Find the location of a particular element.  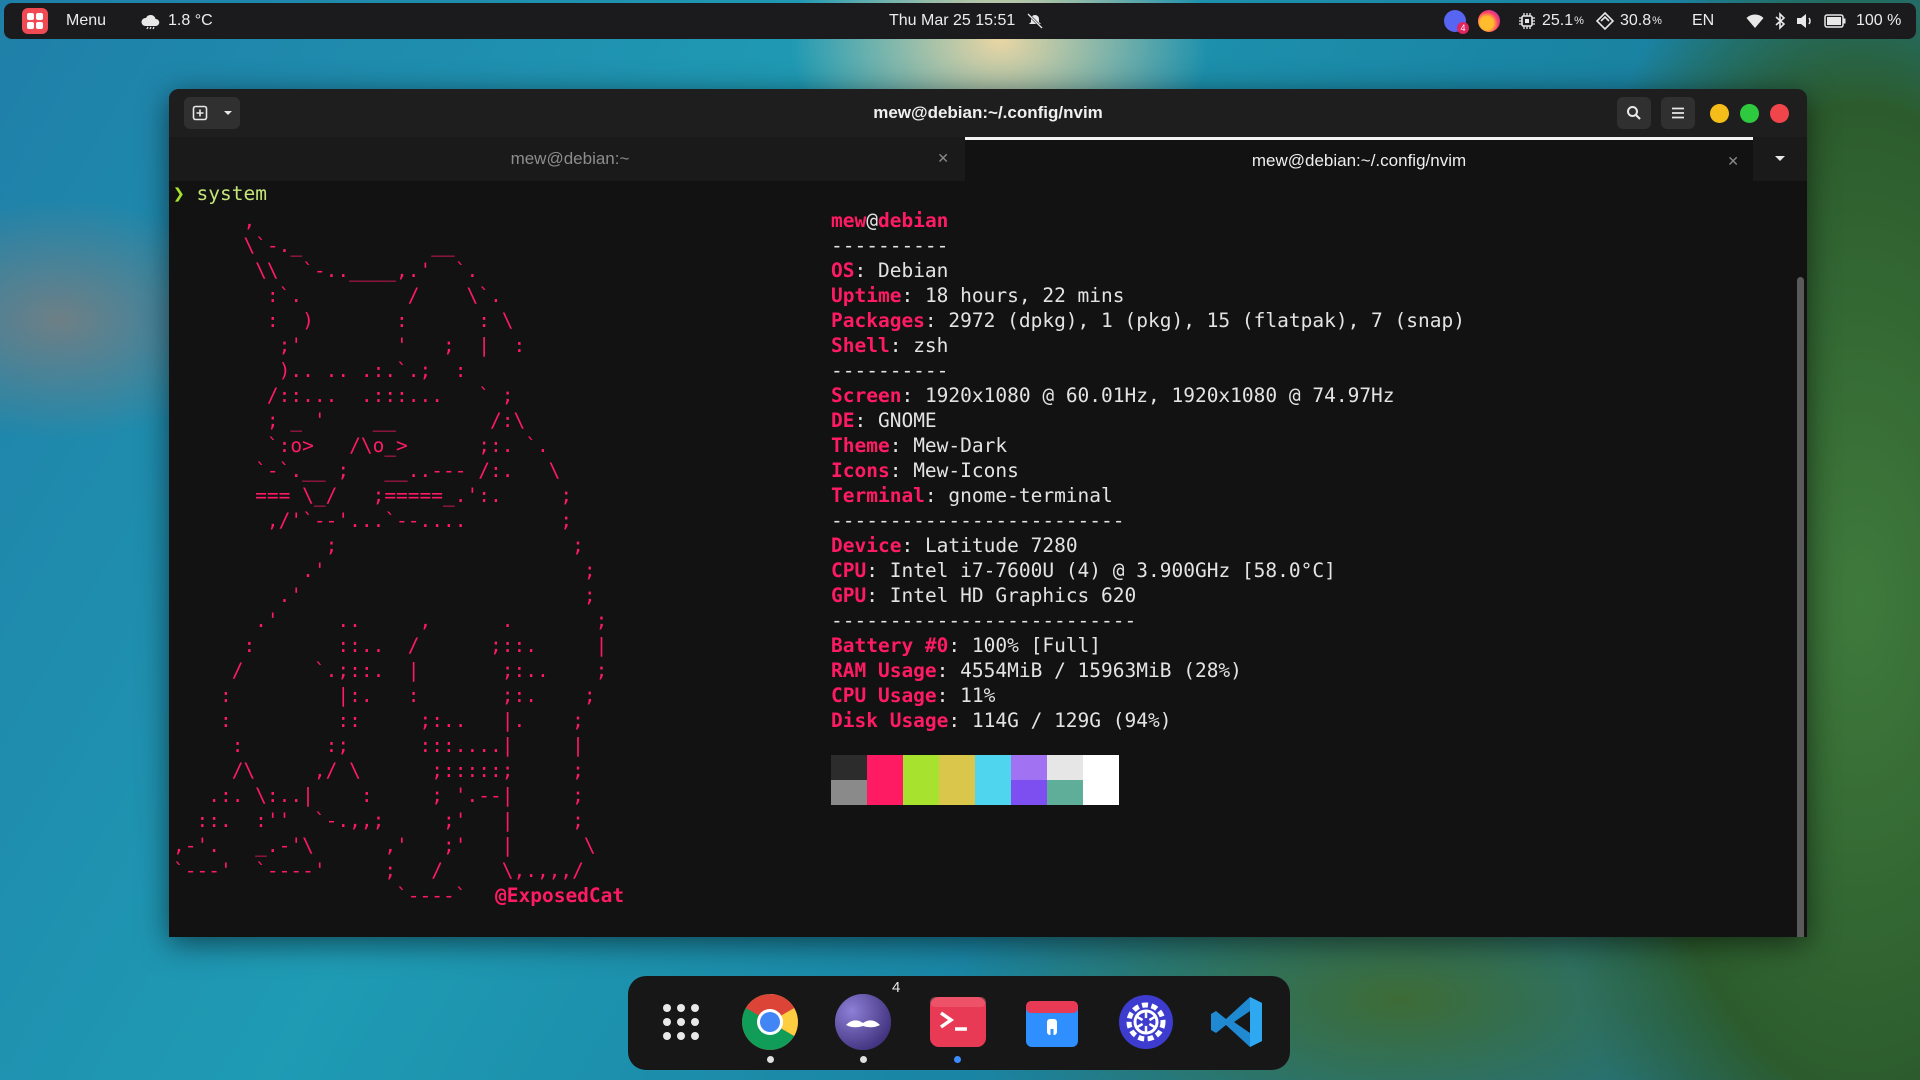

new-tab-split-button is located at coordinates (212, 113).